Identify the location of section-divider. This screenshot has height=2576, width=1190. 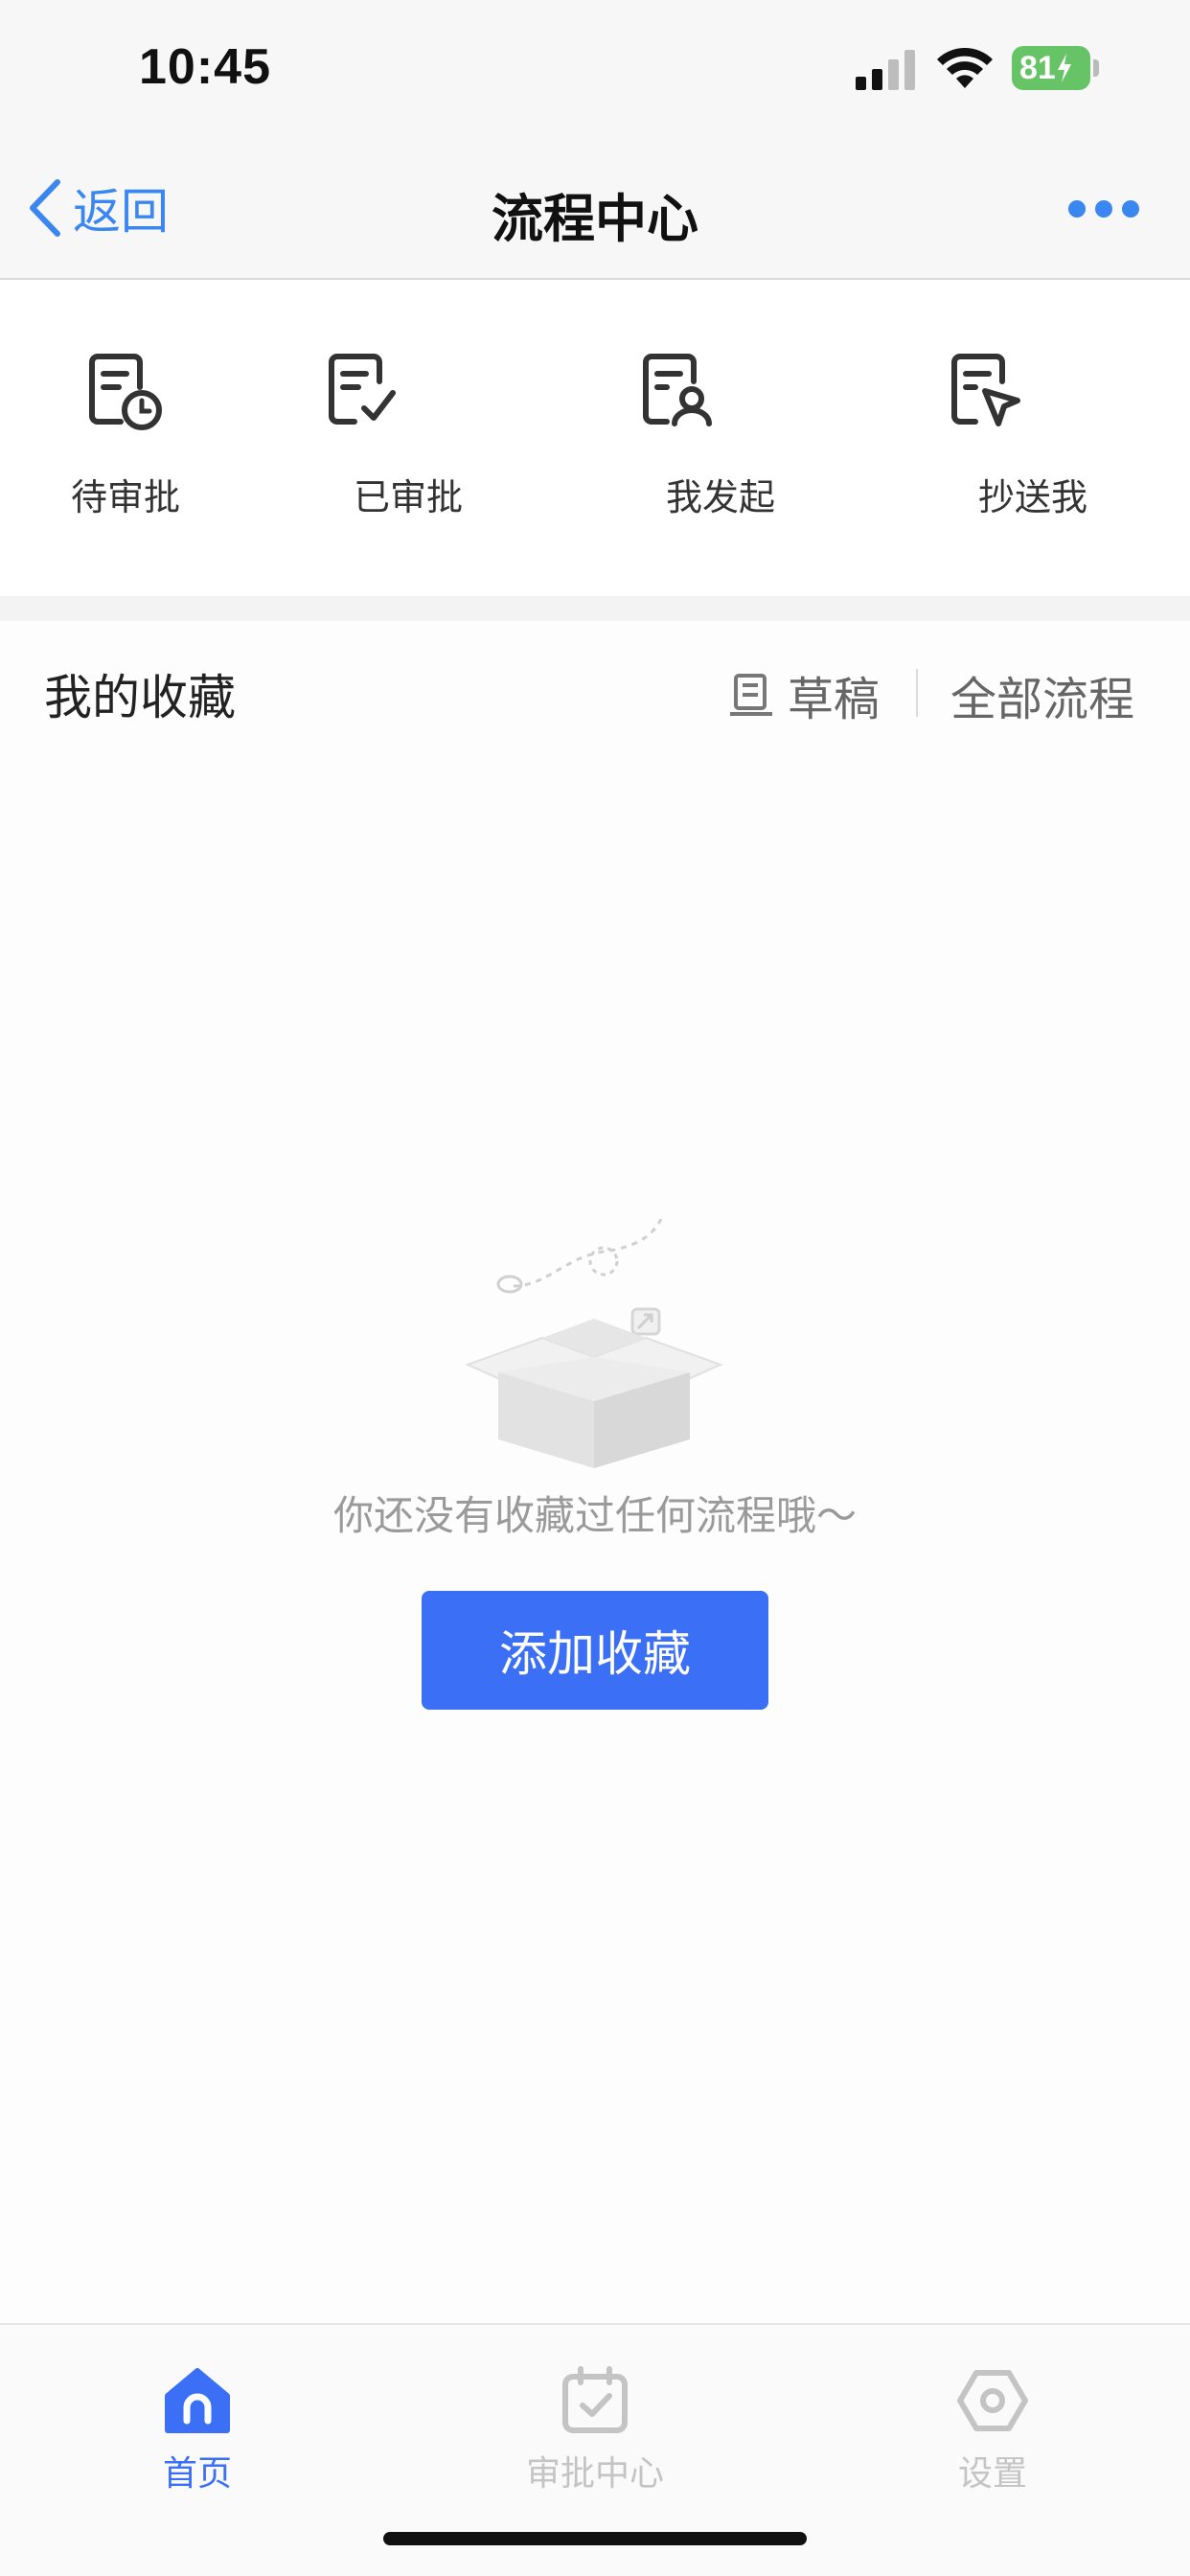
(595, 608).